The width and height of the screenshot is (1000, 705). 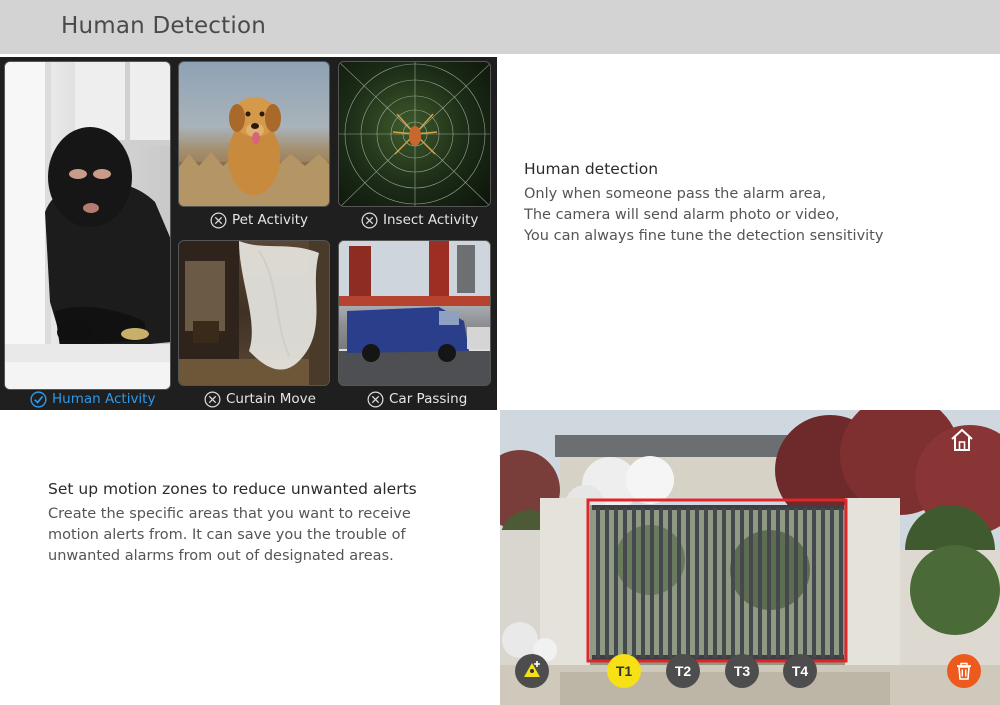 I want to click on zone-t1-label: T1, so click(x=624, y=671).